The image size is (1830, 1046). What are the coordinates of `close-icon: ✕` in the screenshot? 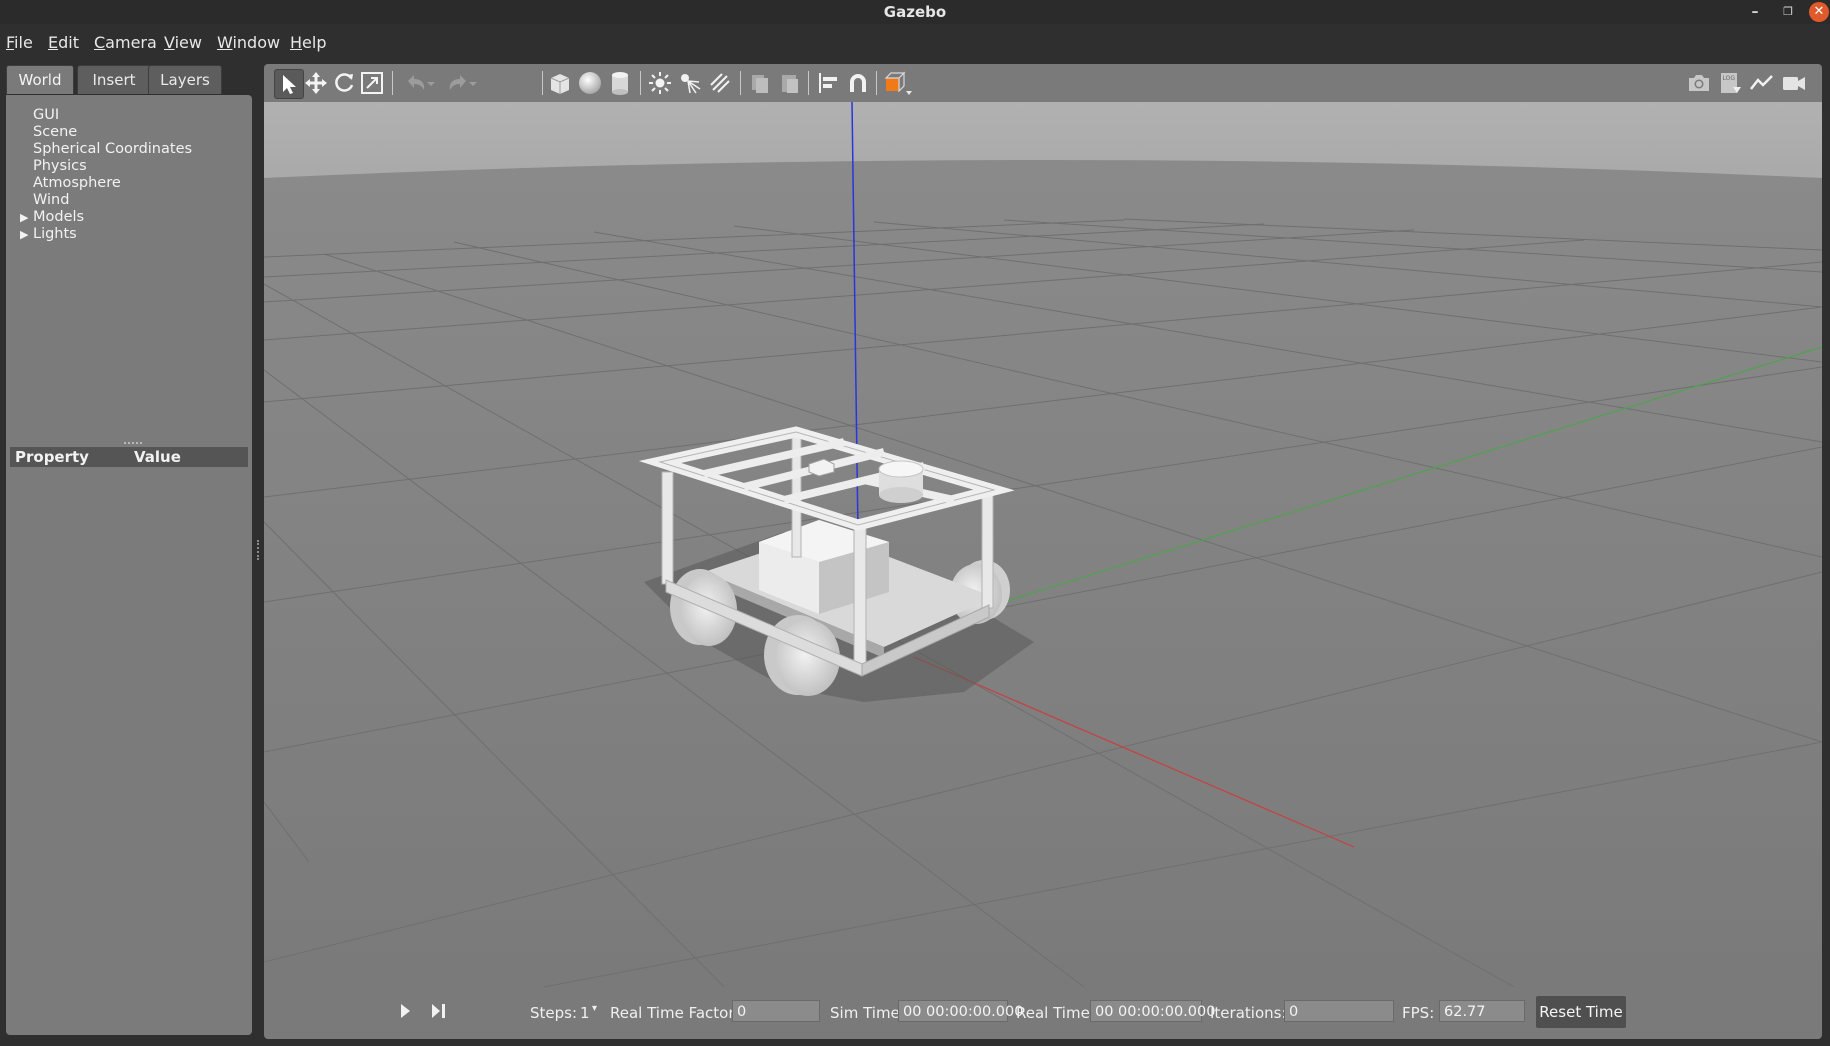 It's located at (1819, 12).